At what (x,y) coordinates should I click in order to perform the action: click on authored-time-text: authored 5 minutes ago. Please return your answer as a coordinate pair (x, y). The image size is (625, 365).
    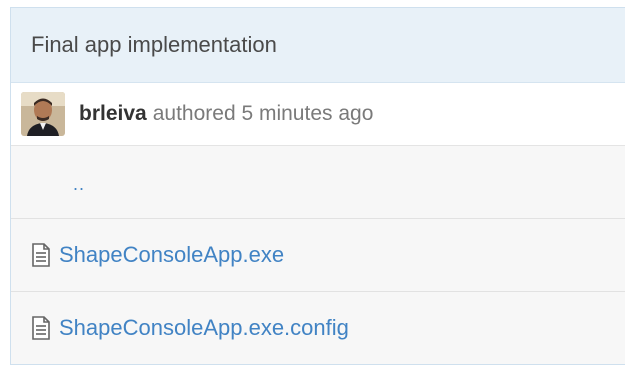
    Looking at the image, I should click on (263, 113).